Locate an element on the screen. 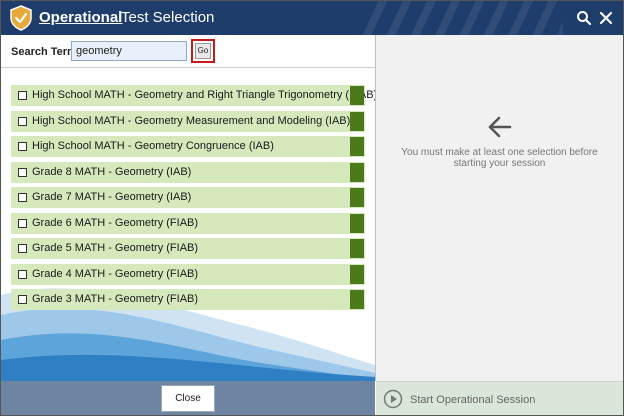  search-icon is located at coordinates (584, 18).